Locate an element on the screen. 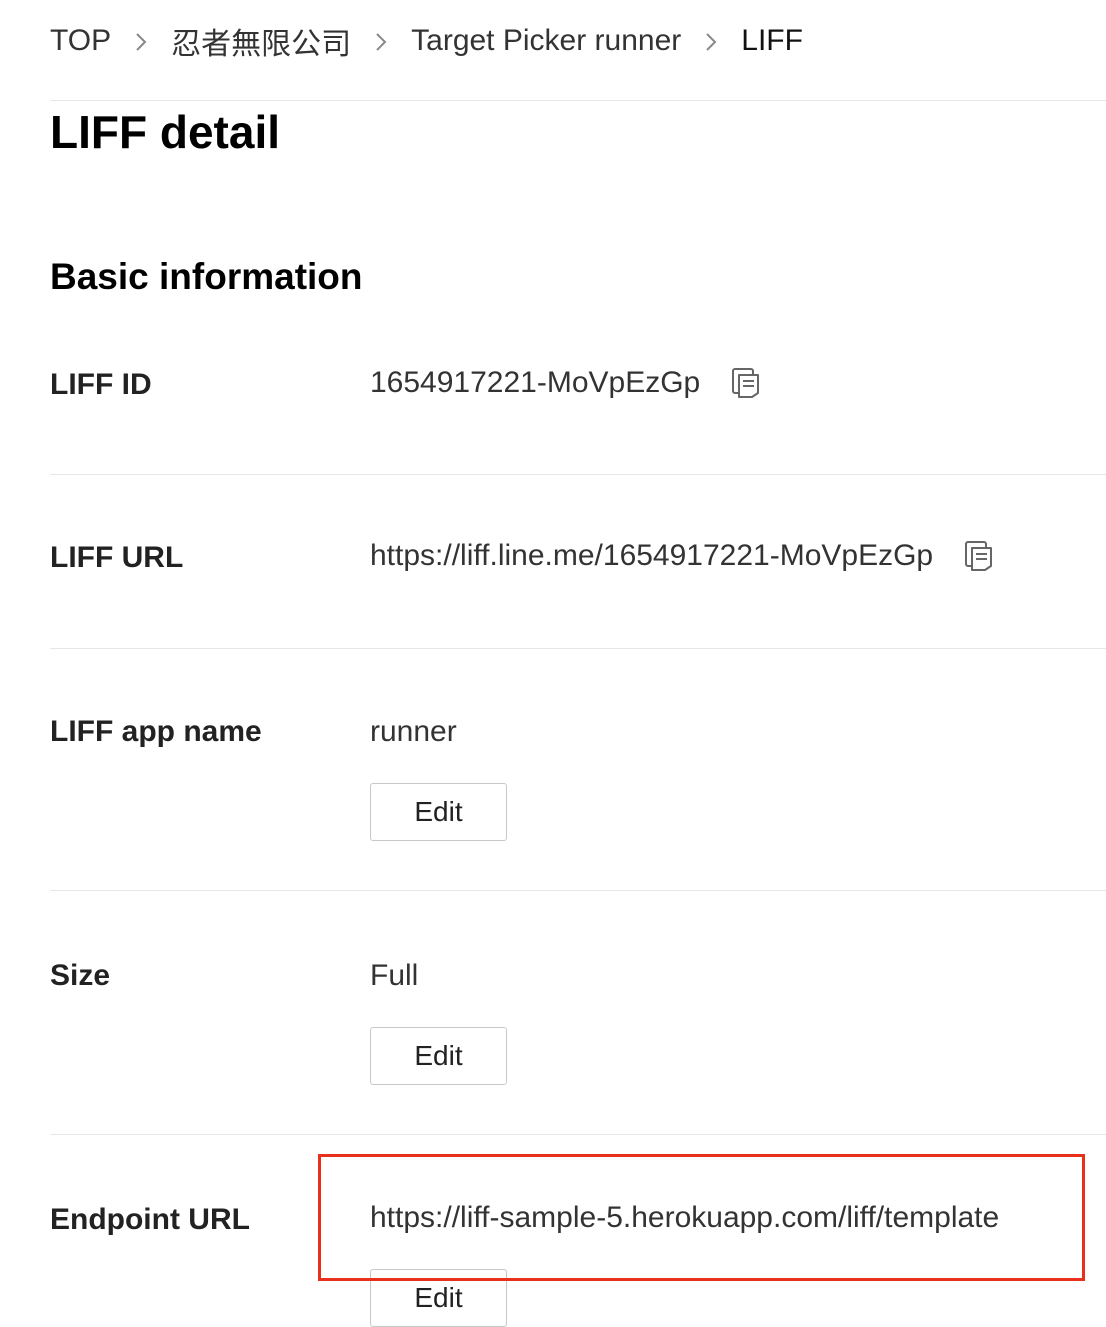  edit-size-button: Edit is located at coordinates (438, 1056).